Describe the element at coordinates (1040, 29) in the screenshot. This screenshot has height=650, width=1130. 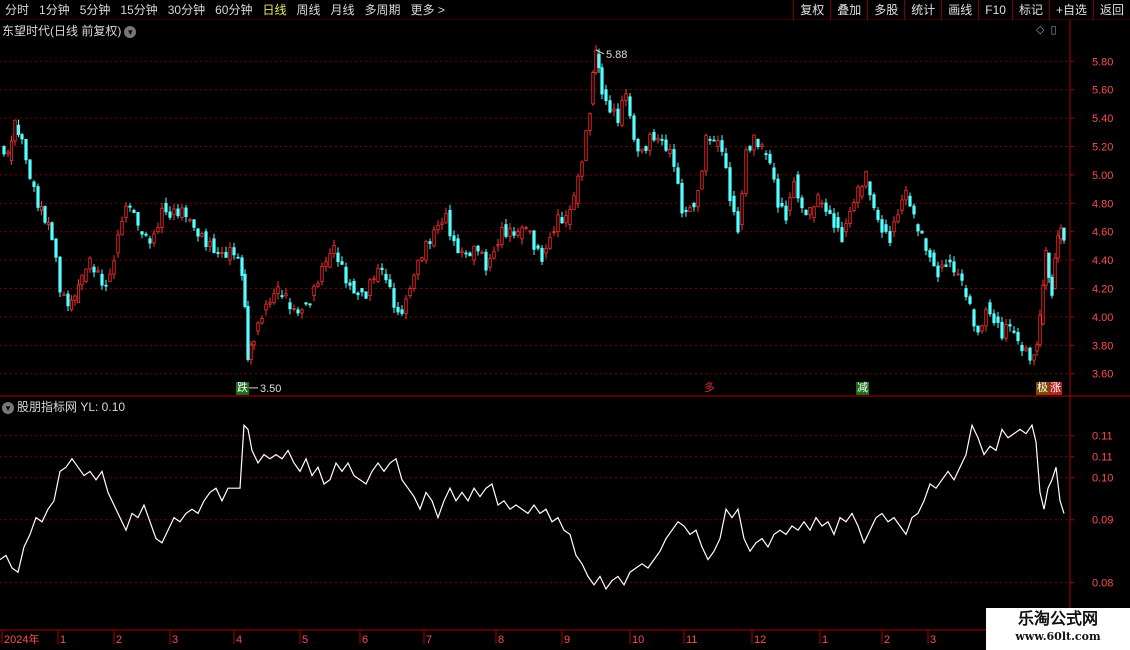
I see `diamond-icon: ◇` at that location.